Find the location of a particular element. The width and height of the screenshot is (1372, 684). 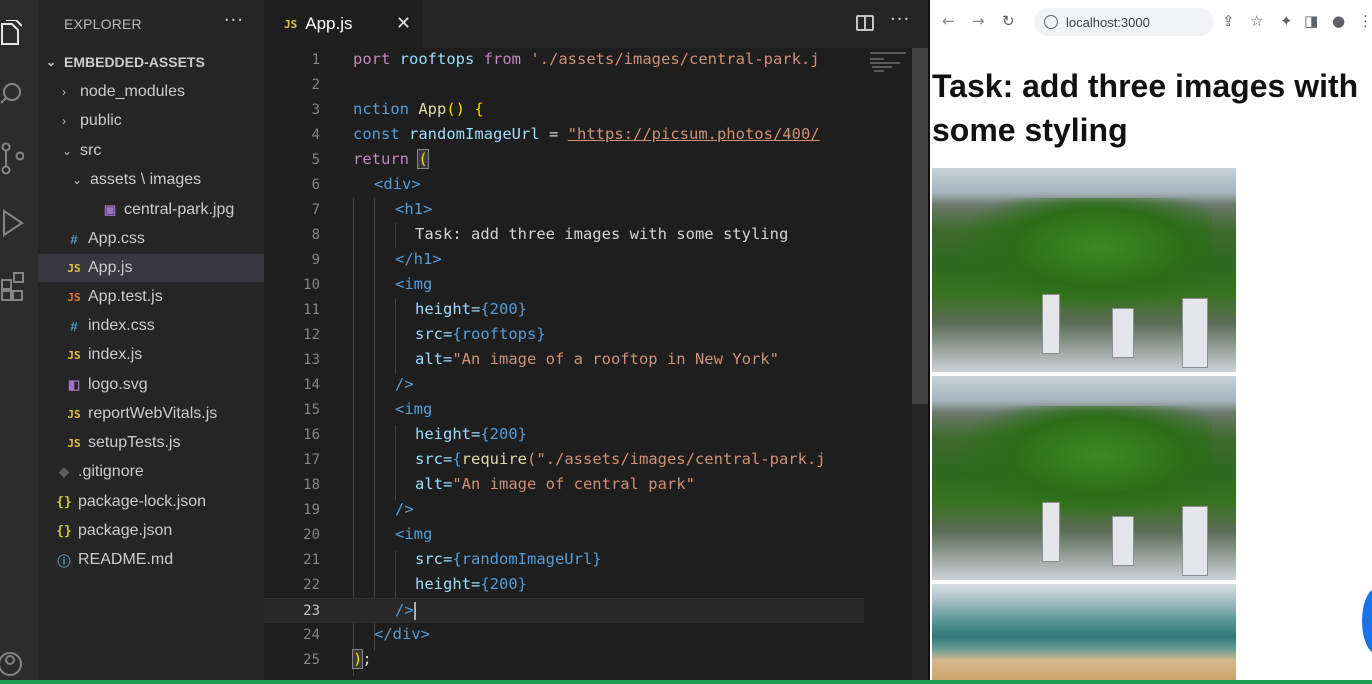

code-token: "https://picsum.photos/400/ is located at coordinates (693, 134).